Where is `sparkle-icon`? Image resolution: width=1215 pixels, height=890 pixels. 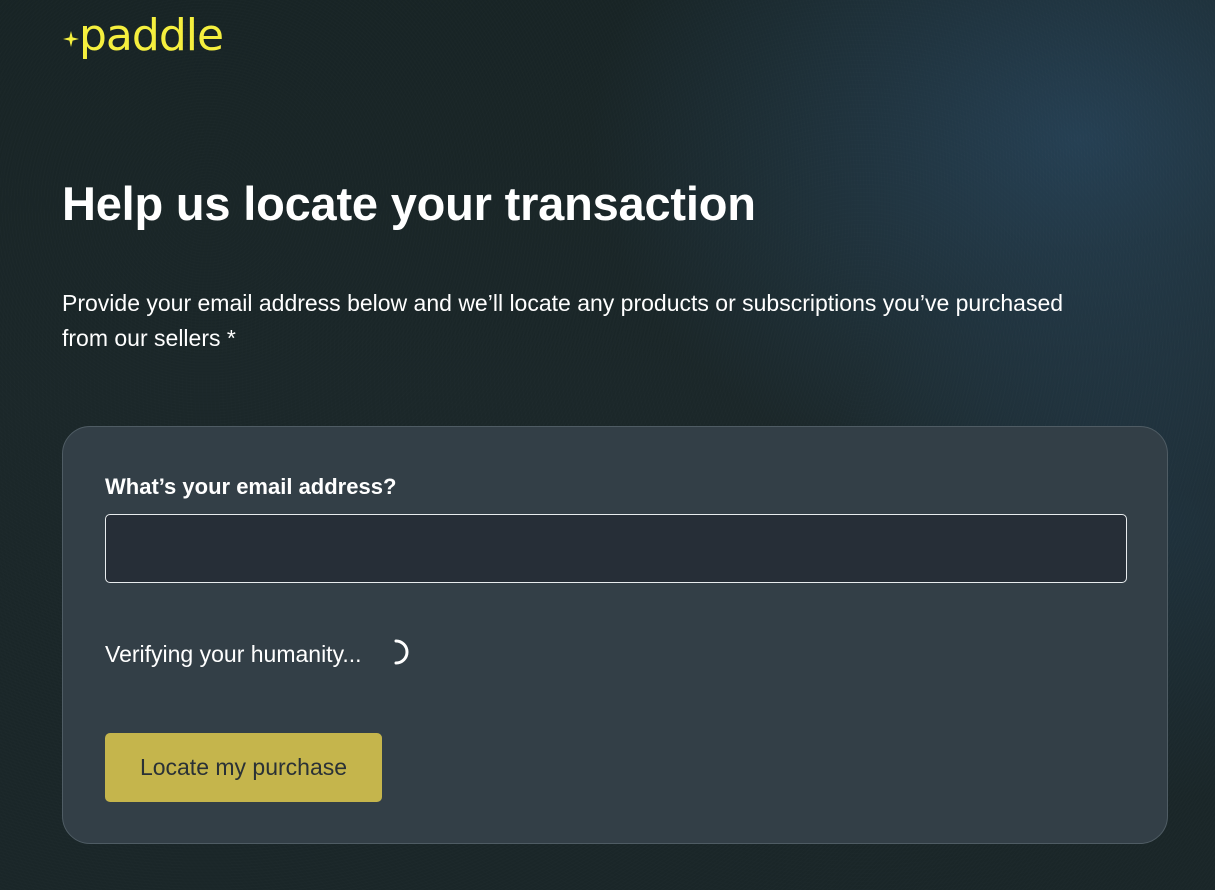 sparkle-icon is located at coordinates (71, 39).